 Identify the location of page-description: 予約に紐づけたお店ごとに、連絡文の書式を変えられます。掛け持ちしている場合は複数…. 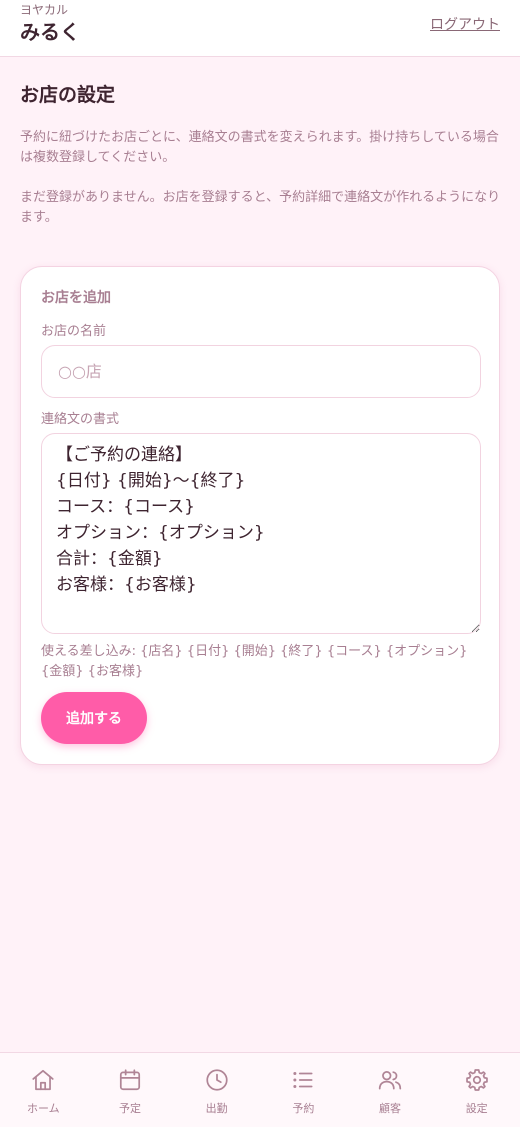
(259, 147).